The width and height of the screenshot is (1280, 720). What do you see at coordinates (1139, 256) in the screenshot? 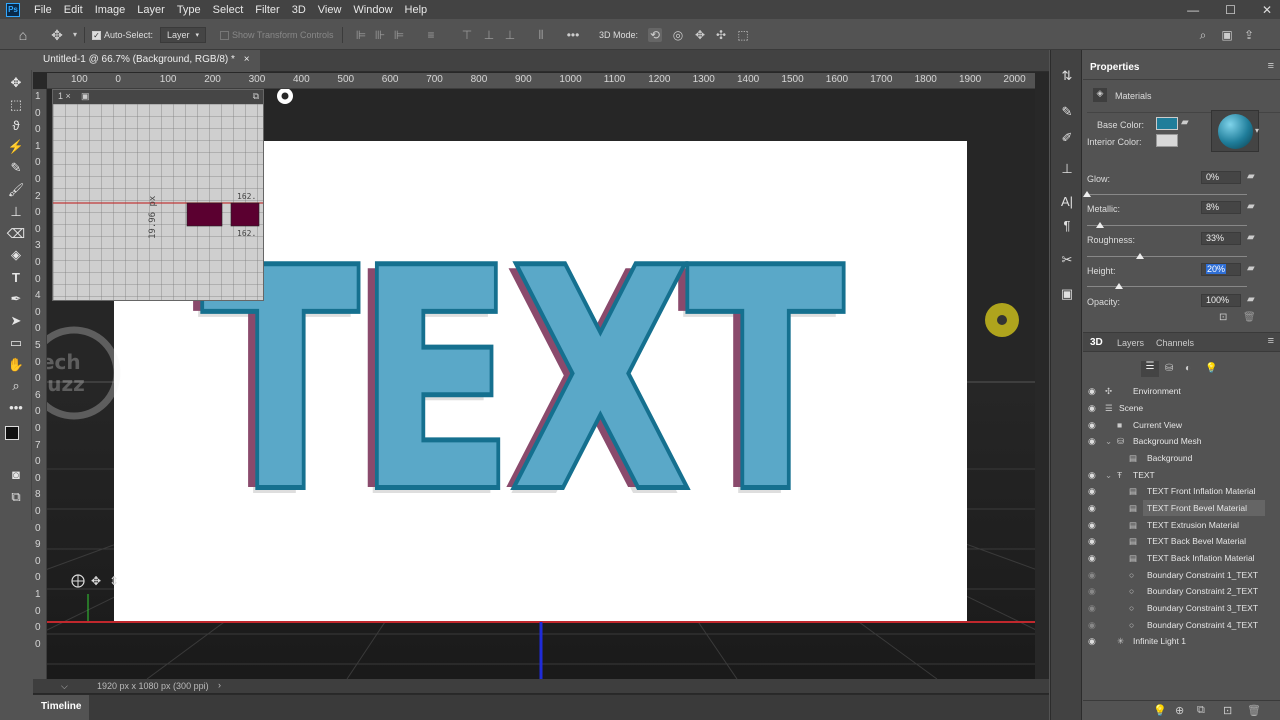
I see `roughness-slider-knob` at bounding box center [1139, 256].